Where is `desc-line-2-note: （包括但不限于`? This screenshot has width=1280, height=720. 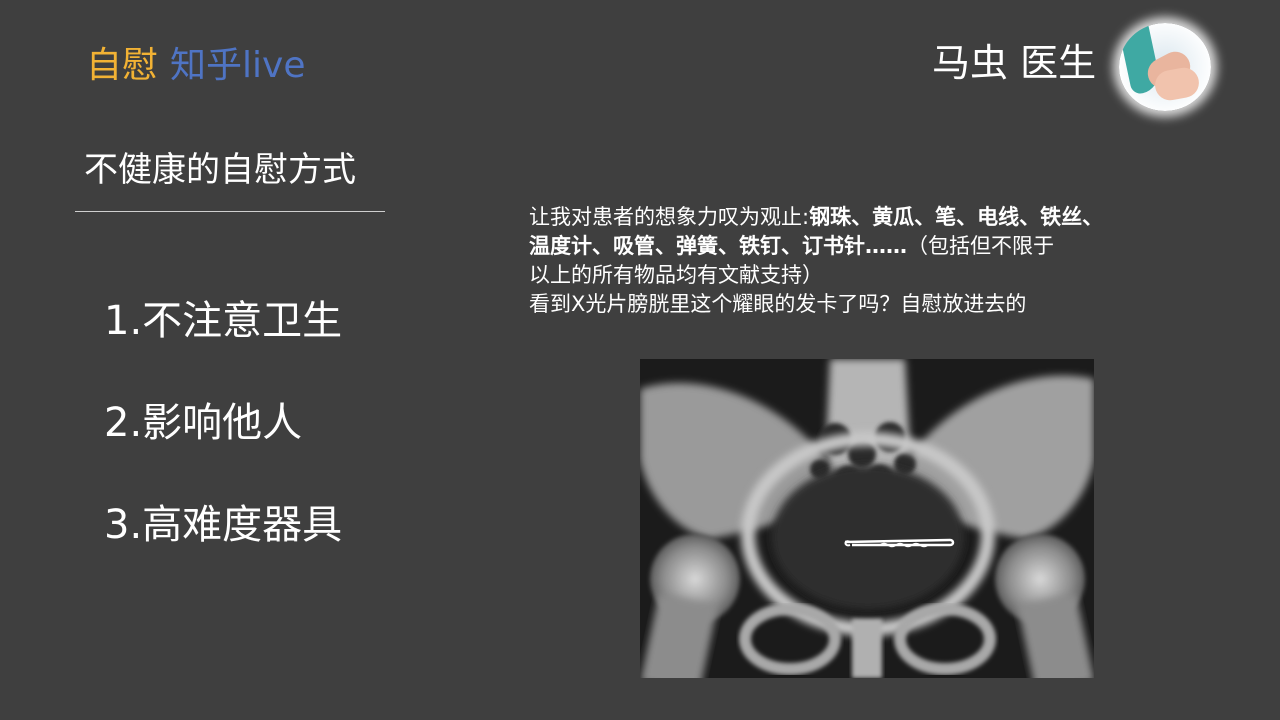
desc-line-2-note: （包括但不限于 is located at coordinates (980, 246).